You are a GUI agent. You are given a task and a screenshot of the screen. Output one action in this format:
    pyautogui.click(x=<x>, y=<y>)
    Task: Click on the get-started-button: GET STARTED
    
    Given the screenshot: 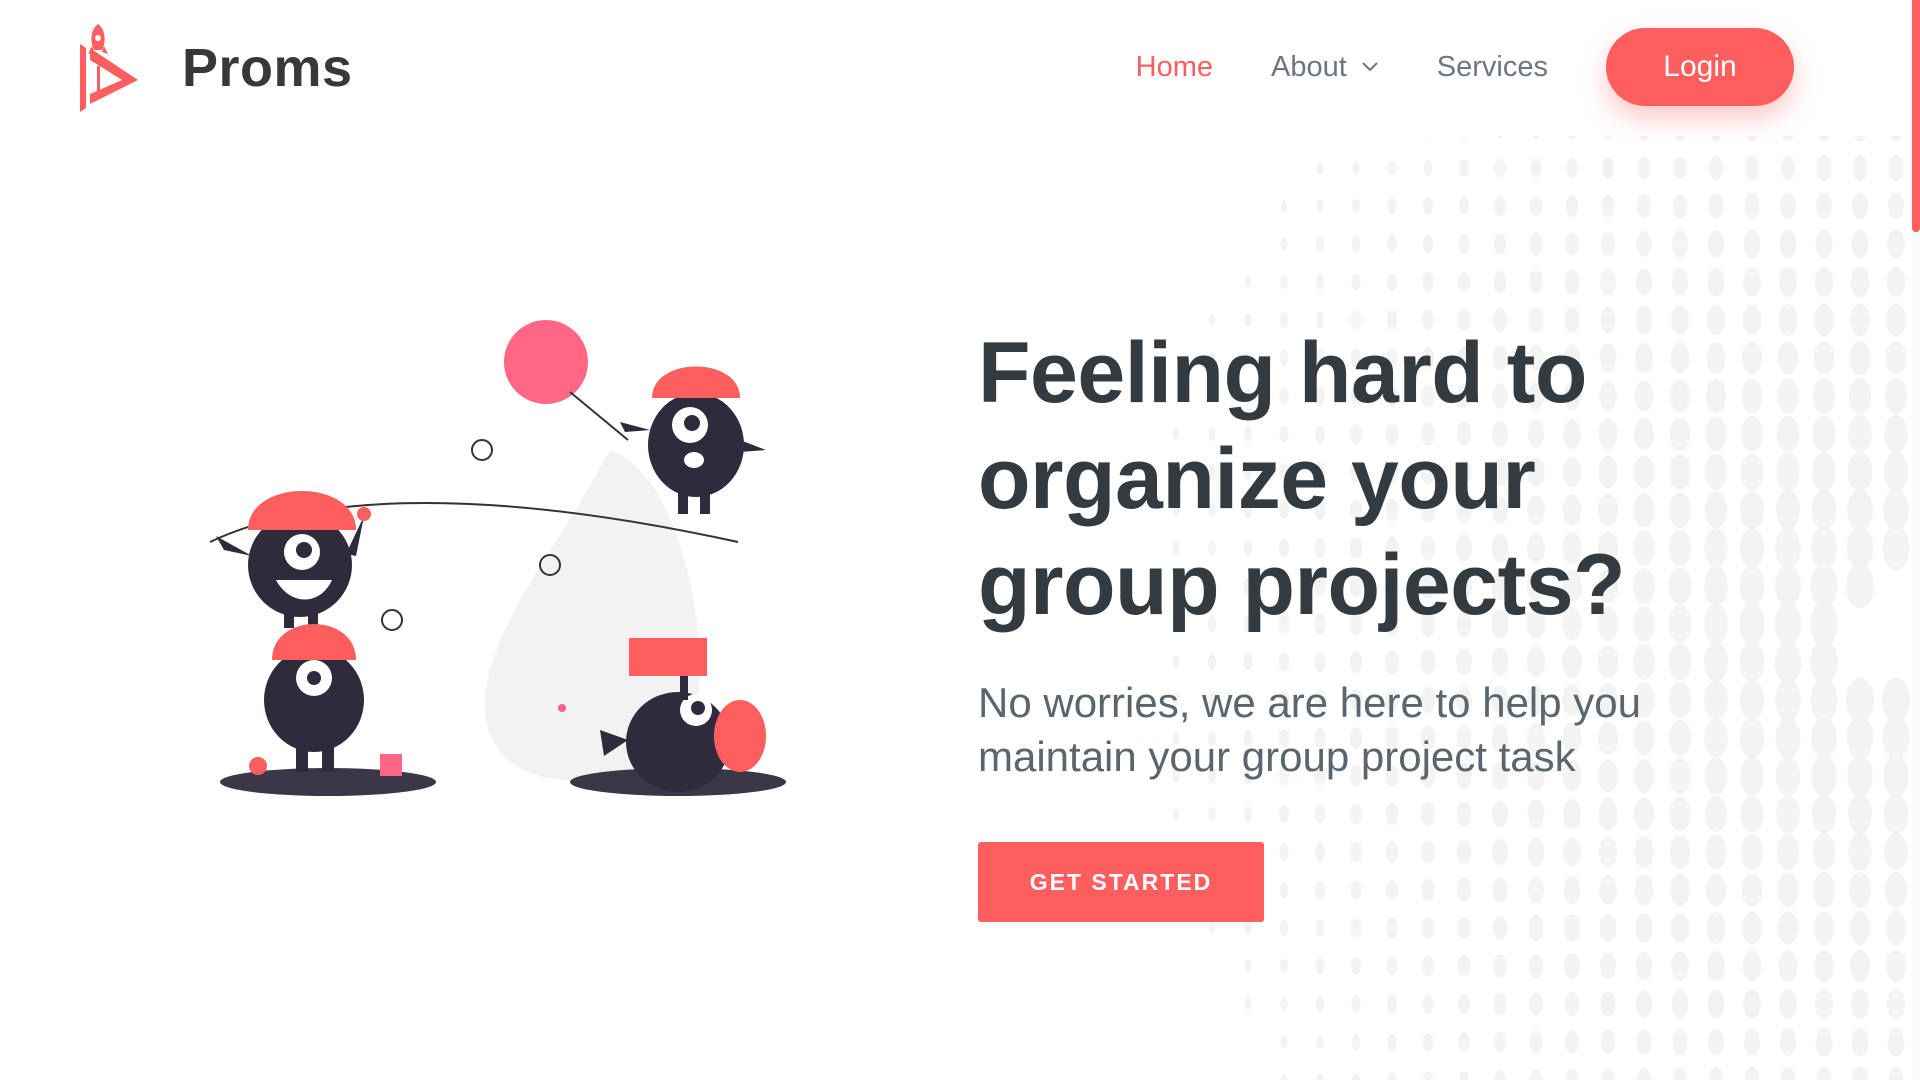 What is the action you would take?
    pyautogui.click(x=1121, y=882)
    